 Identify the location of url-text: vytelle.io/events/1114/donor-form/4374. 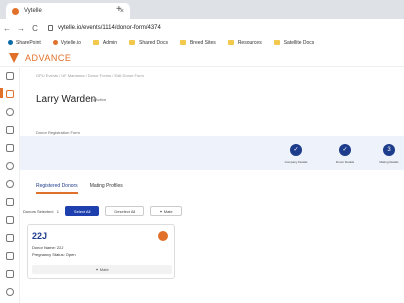
(109, 28).